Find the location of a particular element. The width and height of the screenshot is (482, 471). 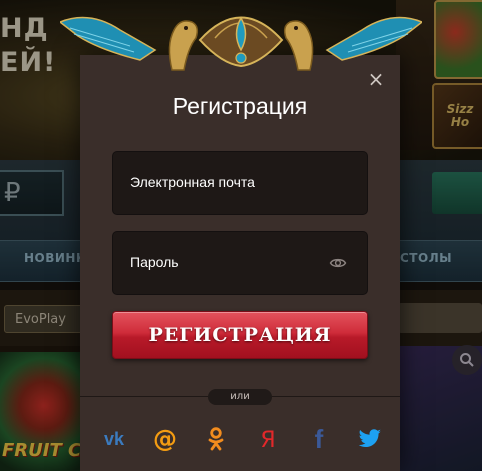

svg-text: Я is located at coordinates (267, 439).